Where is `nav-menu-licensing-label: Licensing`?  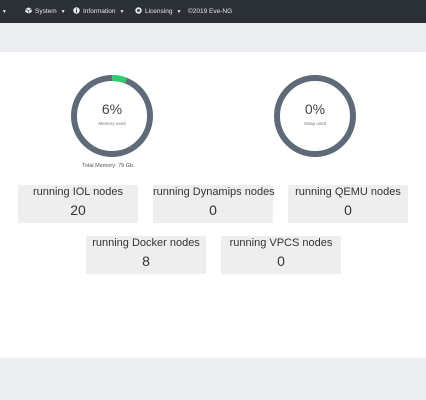 nav-menu-licensing-label: Licensing is located at coordinates (159, 11).